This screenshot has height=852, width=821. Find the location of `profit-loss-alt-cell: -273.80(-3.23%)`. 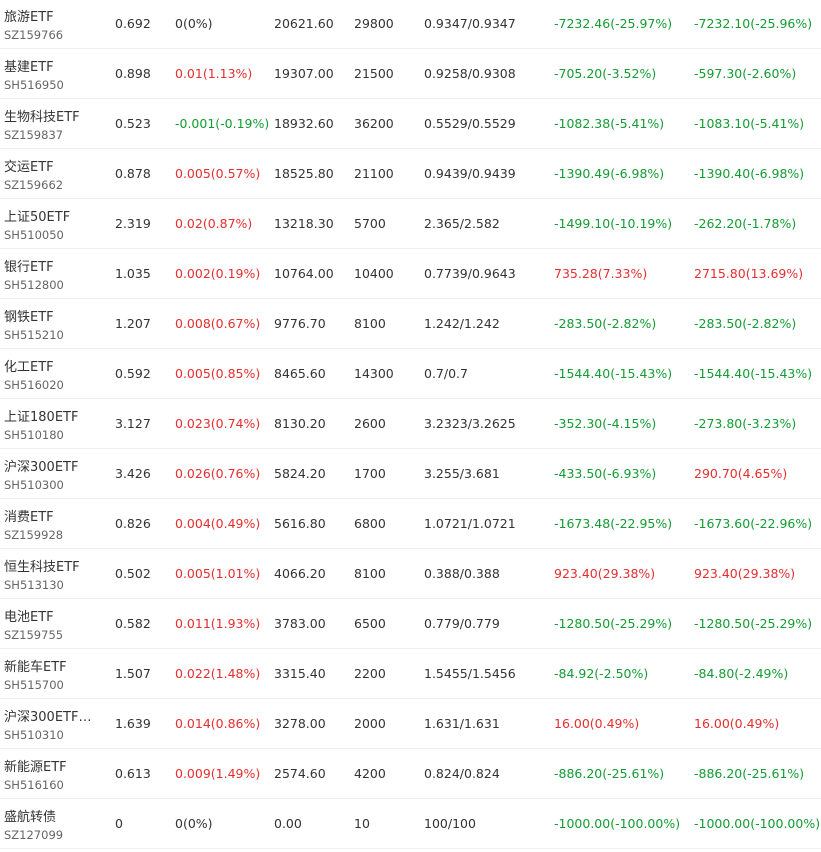

profit-loss-alt-cell: -273.80(-3.23%) is located at coordinates (745, 423).